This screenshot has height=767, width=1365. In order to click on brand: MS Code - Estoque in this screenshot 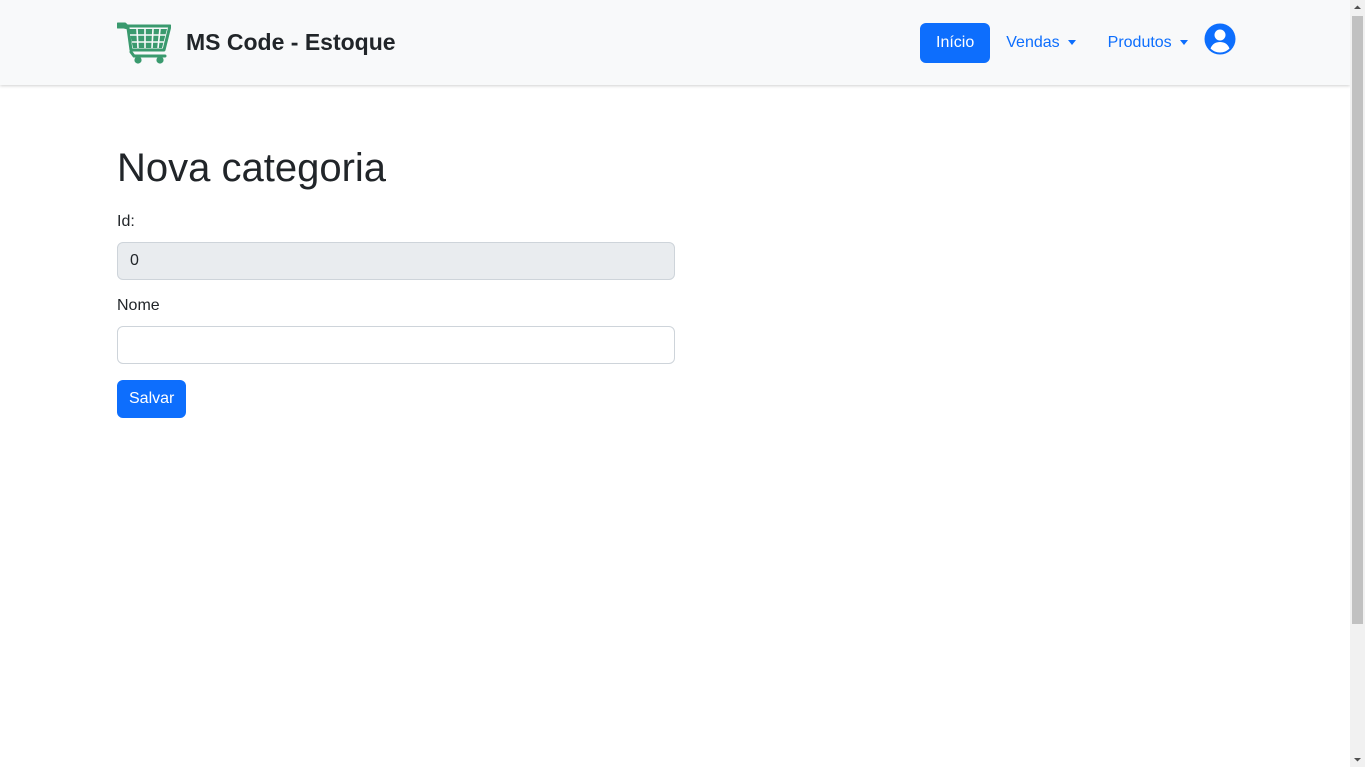, I will do `click(256, 42)`.